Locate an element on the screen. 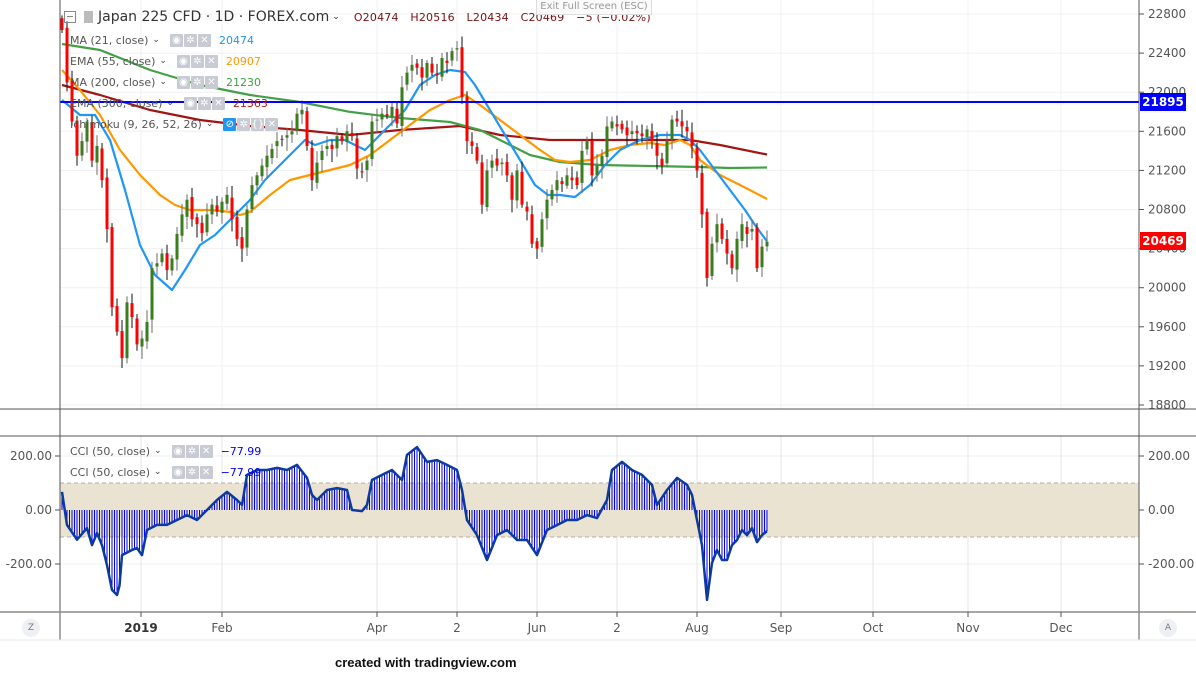  collapse-icon is located at coordinates (70, 17).